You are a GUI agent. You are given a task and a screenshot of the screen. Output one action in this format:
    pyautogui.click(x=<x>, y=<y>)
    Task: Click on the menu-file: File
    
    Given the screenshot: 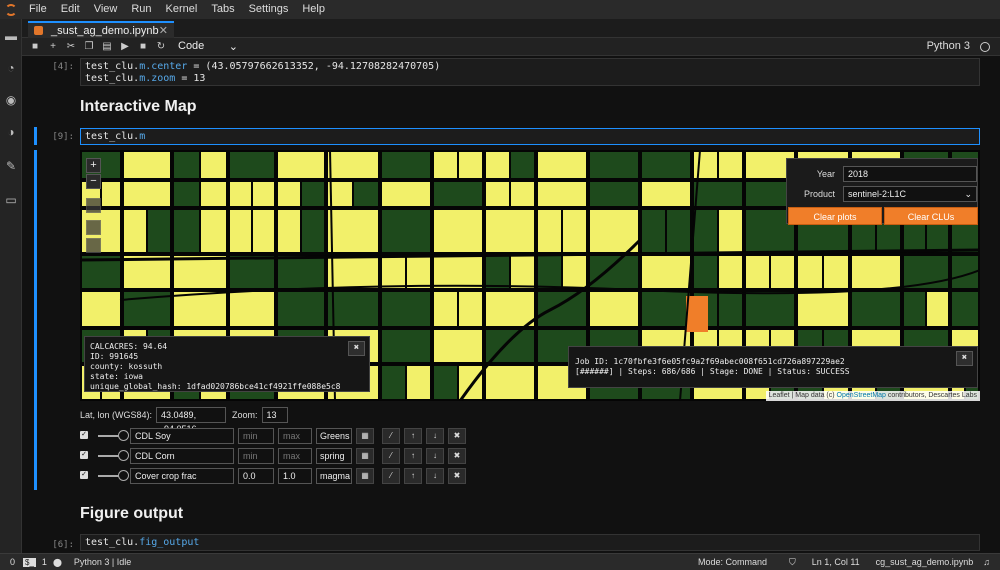 What is the action you would take?
    pyautogui.click(x=38, y=9)
    